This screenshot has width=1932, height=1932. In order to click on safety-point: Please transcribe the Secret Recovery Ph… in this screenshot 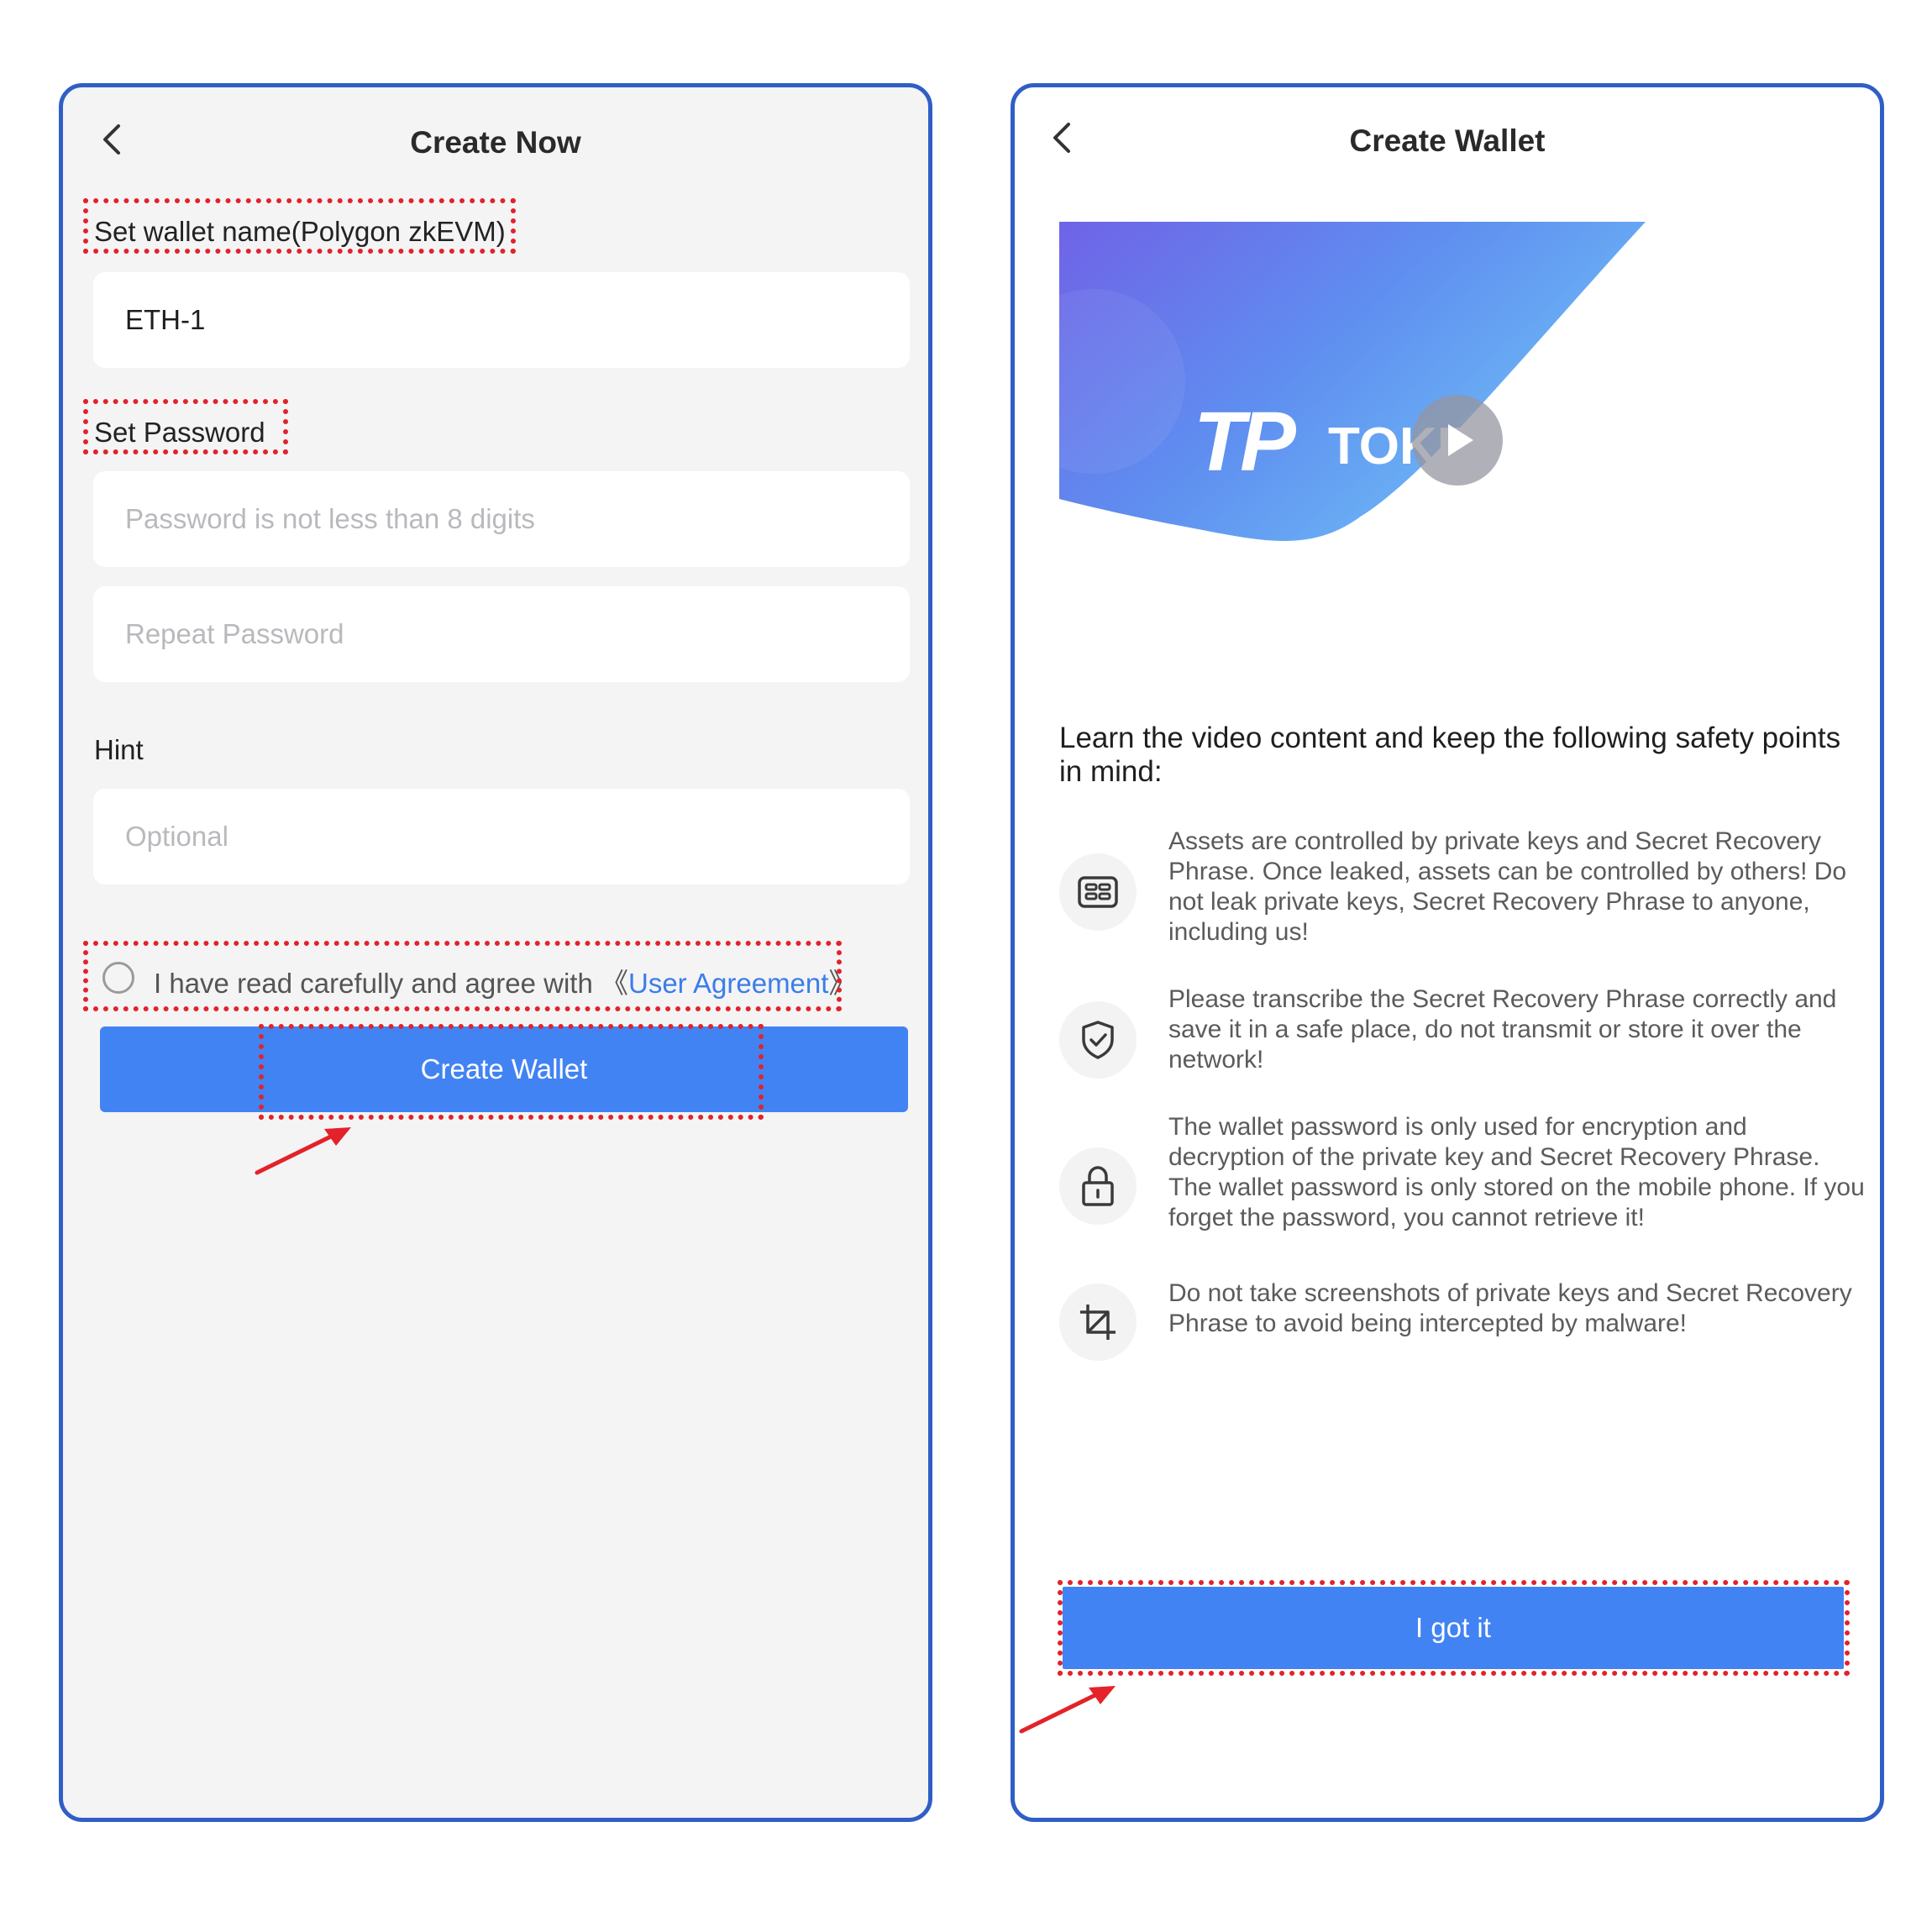, I will do `click(1462, 1039)`.